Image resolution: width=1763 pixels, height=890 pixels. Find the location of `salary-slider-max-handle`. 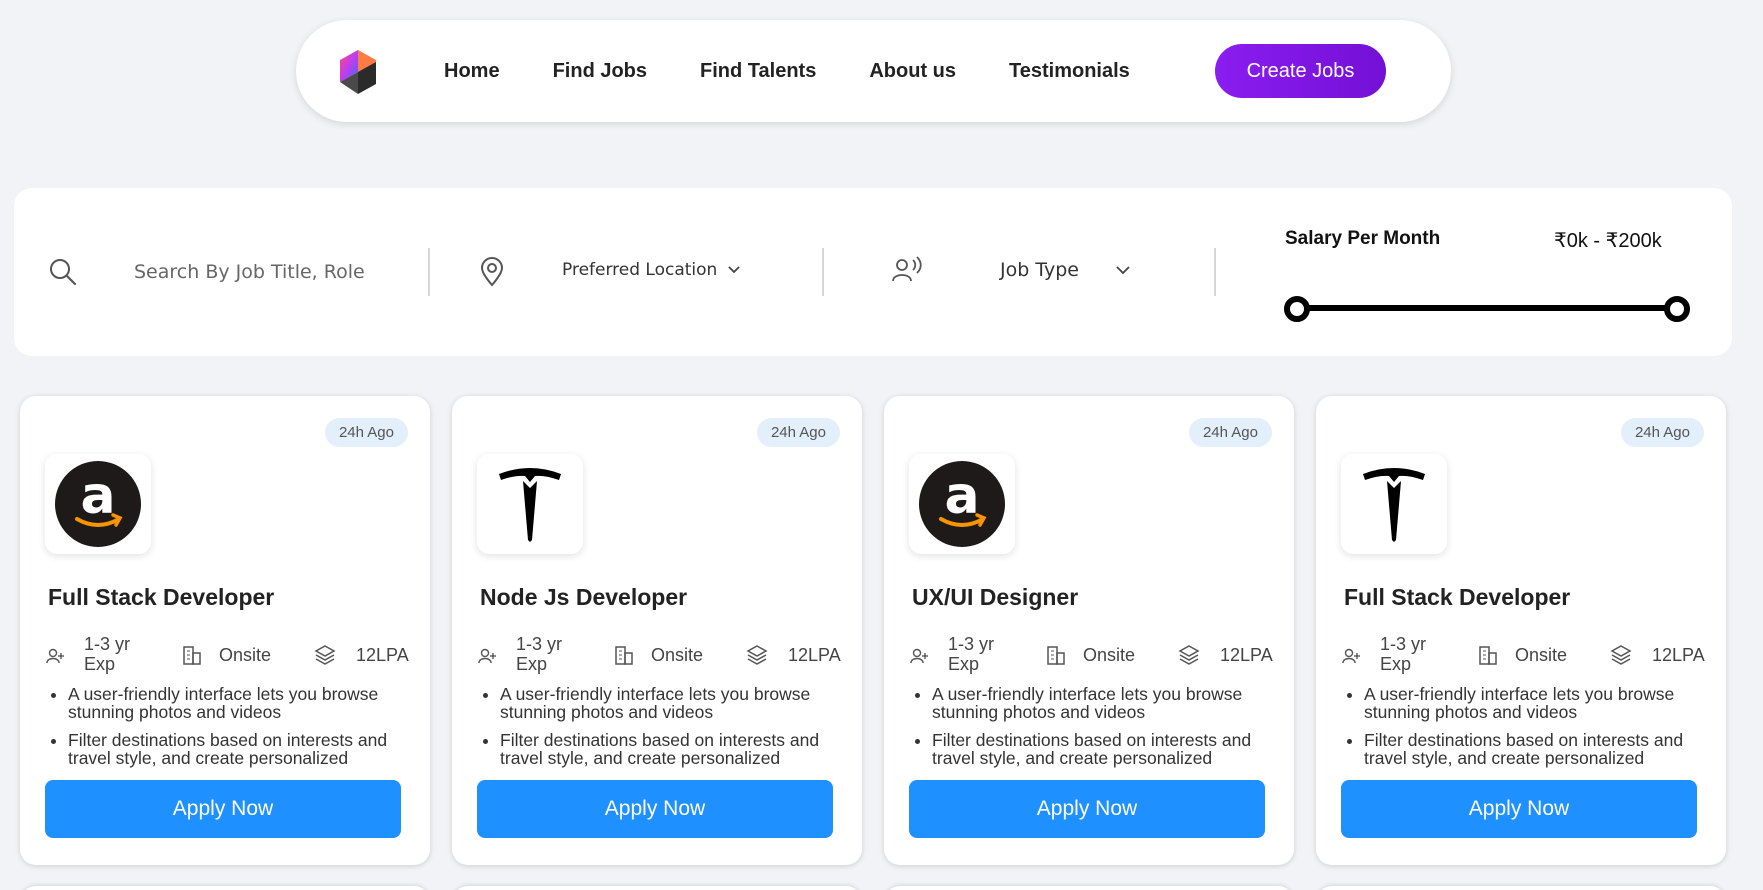

salary-slider-max-handle is located at coordinates (1677, 309).